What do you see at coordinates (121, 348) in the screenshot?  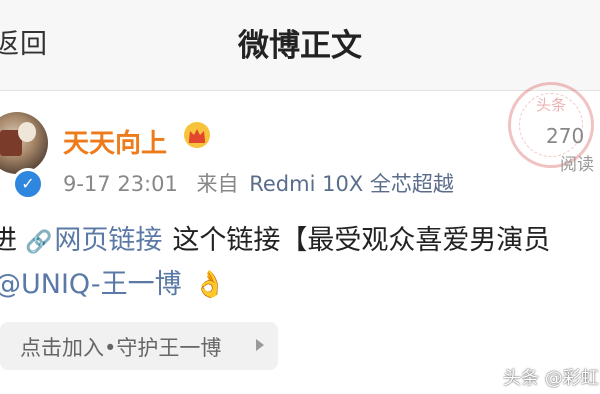 I see `supertopic-label: 点击加入•守护王一博` at bounding box center [121, 348].